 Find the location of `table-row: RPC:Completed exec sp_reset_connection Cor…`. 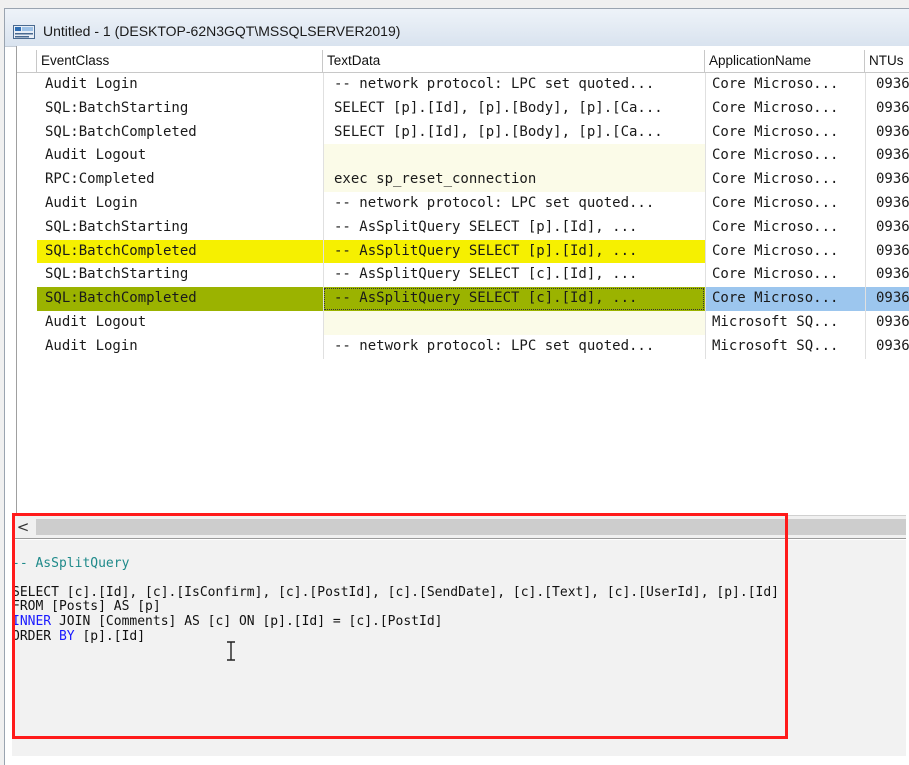

table-row: RPC:Completed exec sp_reset_connection Cor… is located at coordinates (463, 180).